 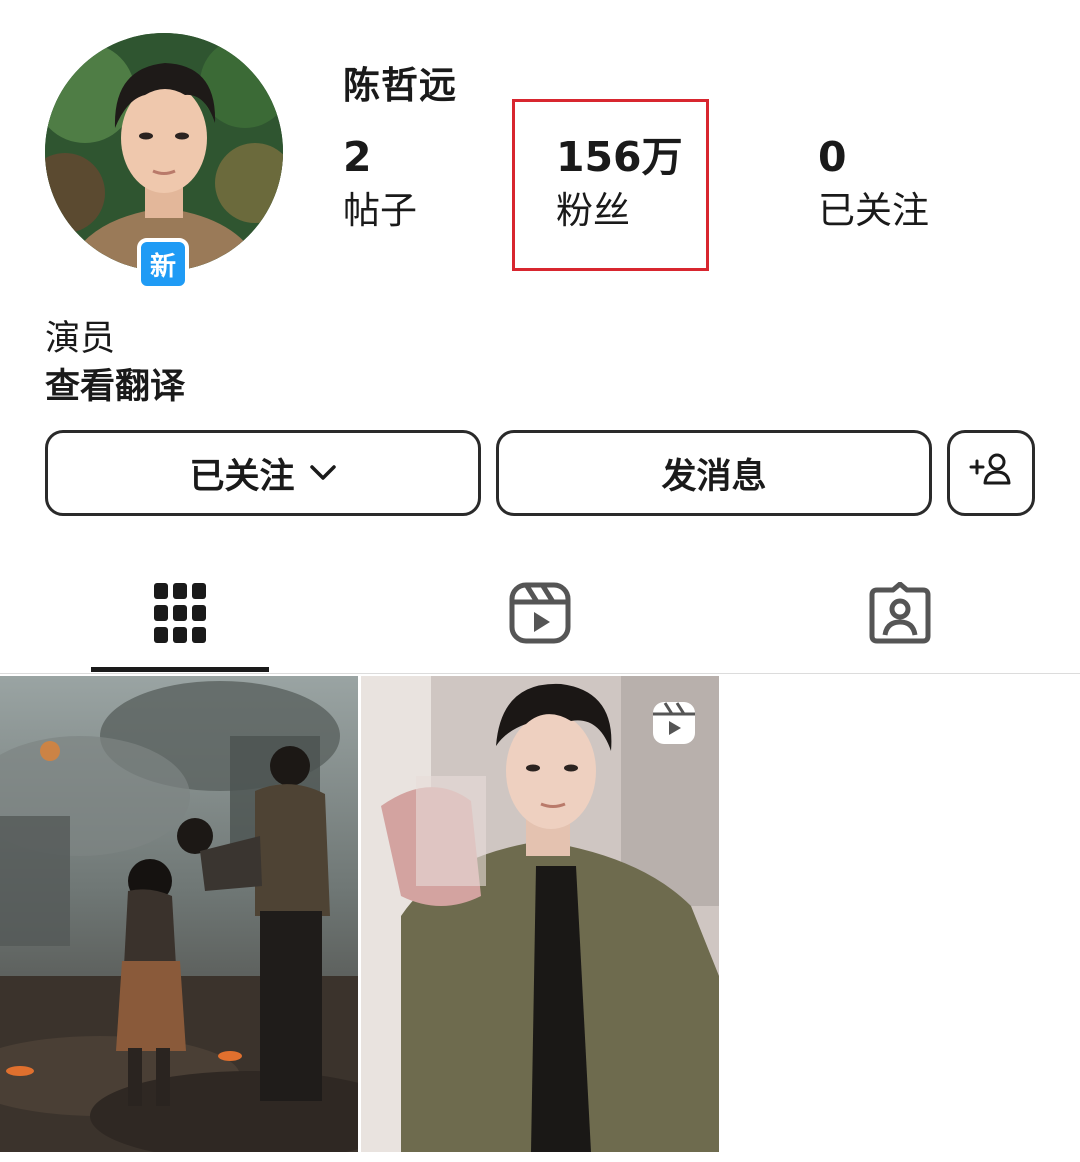 I want to click on posts-count: 2, so click(x=357, y=157).